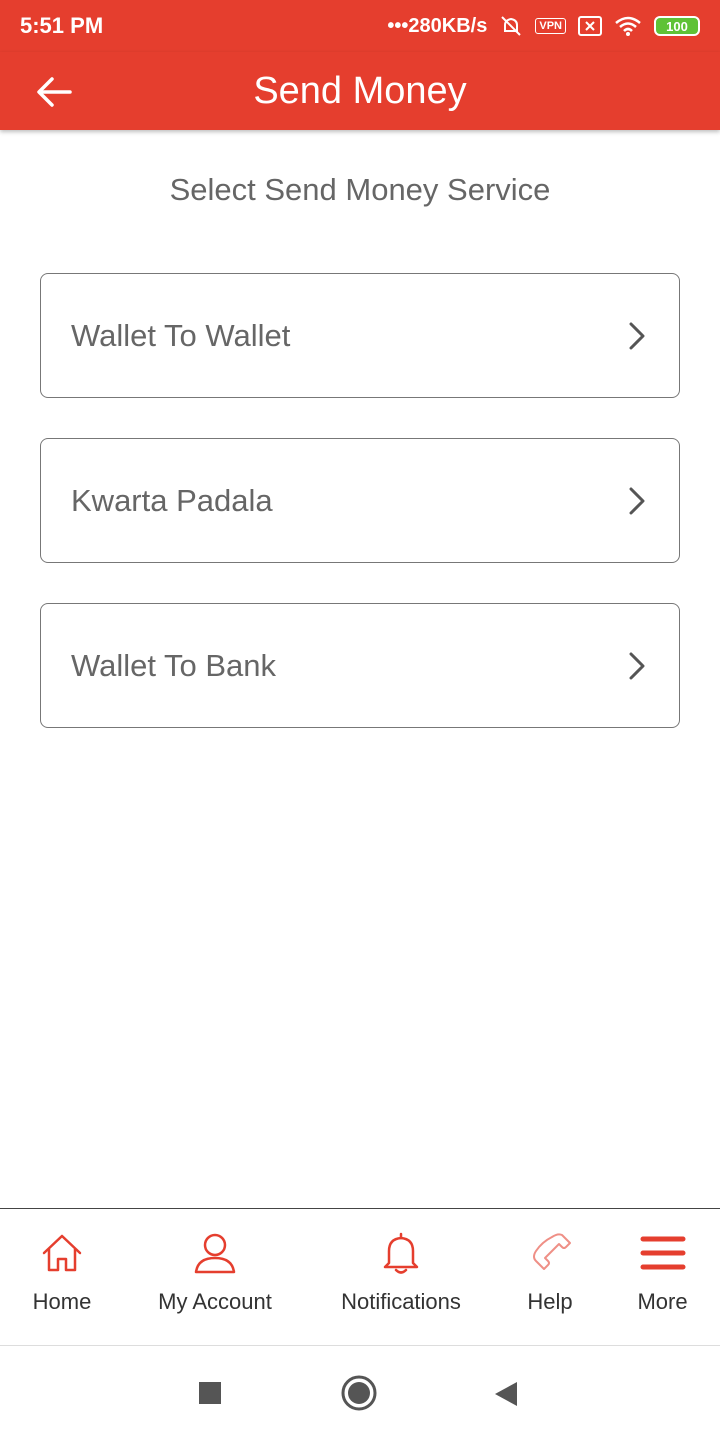 The width and height of the screenshot is (720, 1440). I want to click on wifi-icon, so click(628, 26).